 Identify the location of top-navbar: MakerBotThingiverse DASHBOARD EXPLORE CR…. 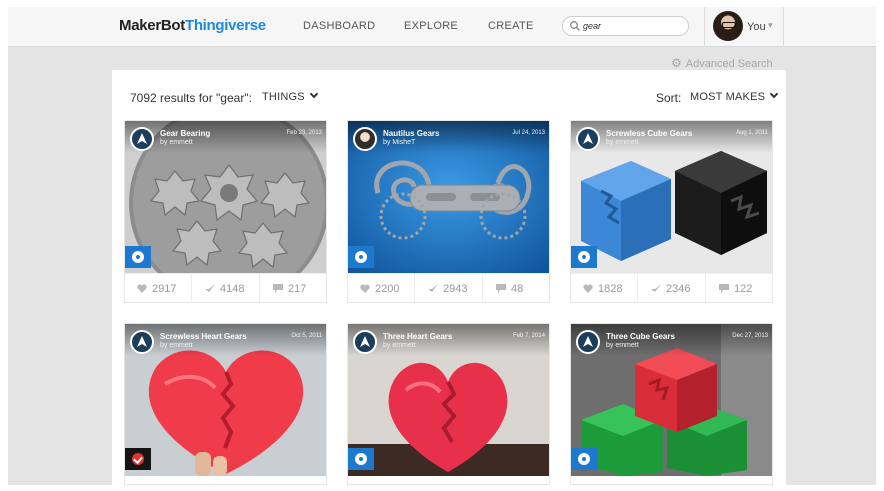
(442, 27).